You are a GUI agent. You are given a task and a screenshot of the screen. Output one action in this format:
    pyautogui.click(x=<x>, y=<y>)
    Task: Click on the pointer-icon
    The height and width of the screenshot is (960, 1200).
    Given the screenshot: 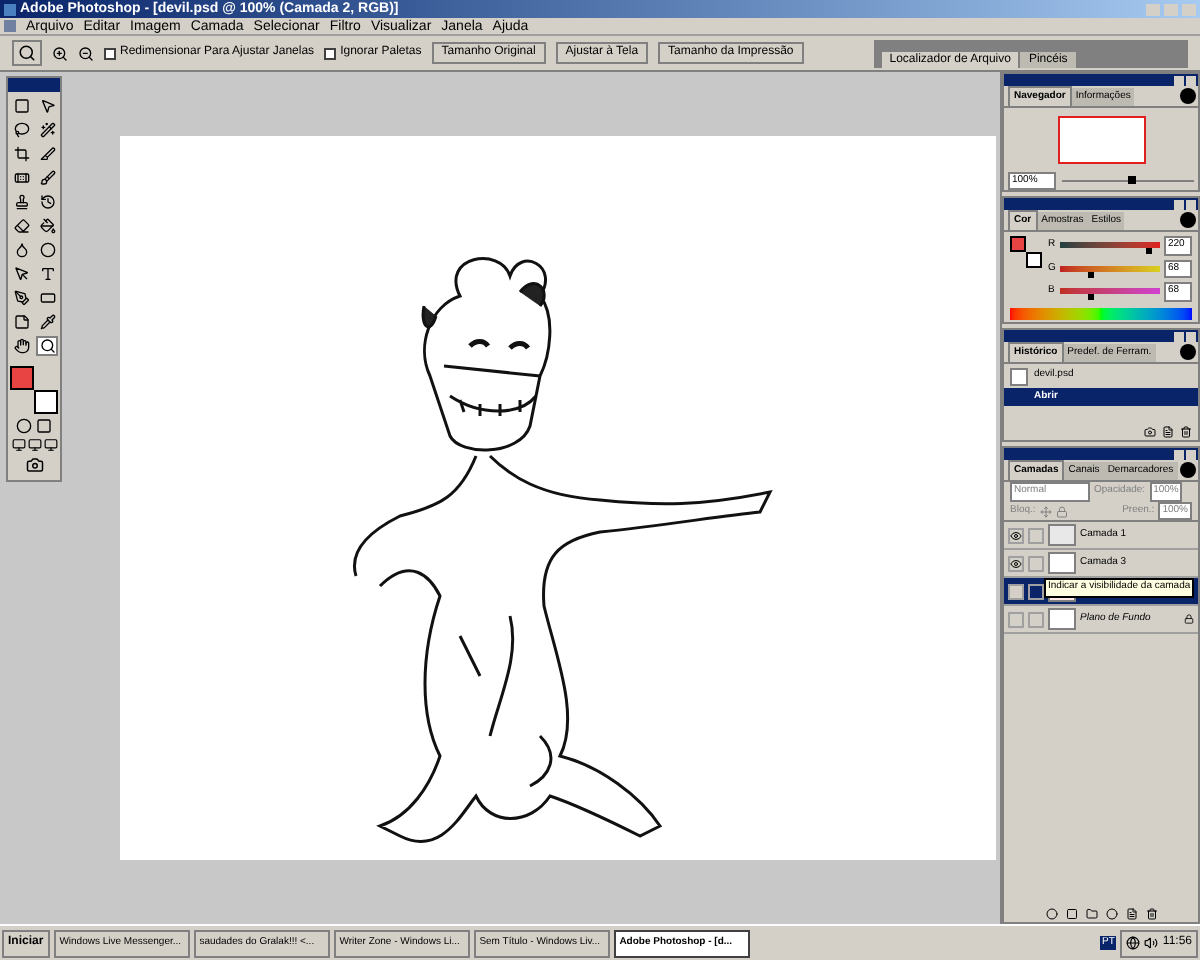 What is the action you would take?
    pyautogui.click(x=21, y=274)
    